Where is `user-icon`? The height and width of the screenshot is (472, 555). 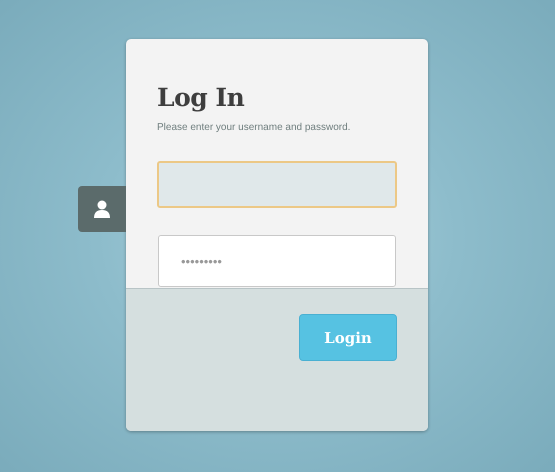 user-icon is located at coordinates (102, 209).